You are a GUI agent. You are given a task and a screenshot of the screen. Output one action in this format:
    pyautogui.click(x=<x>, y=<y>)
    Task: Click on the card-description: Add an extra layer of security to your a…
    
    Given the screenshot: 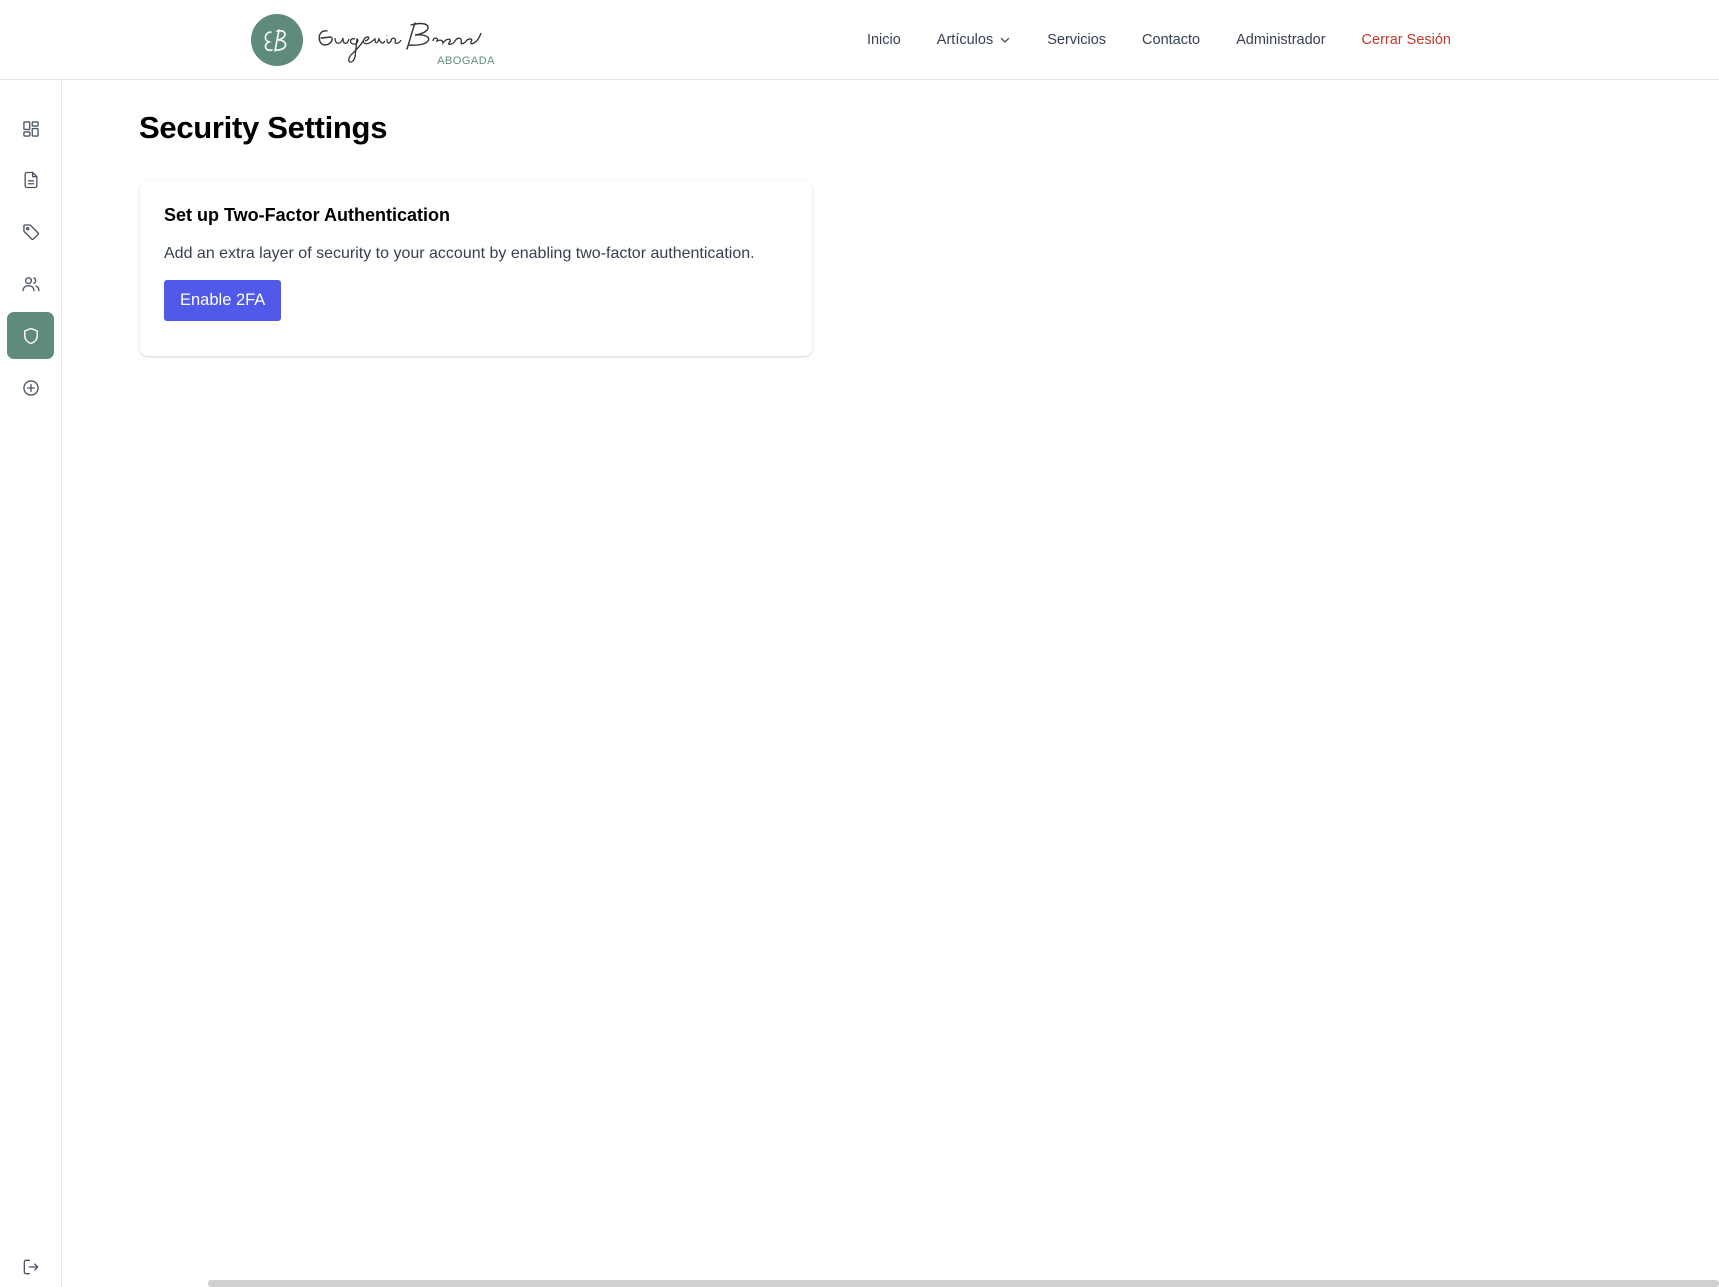 What is the action you would take?
    pyautogui.click(x=459, y=253)
    